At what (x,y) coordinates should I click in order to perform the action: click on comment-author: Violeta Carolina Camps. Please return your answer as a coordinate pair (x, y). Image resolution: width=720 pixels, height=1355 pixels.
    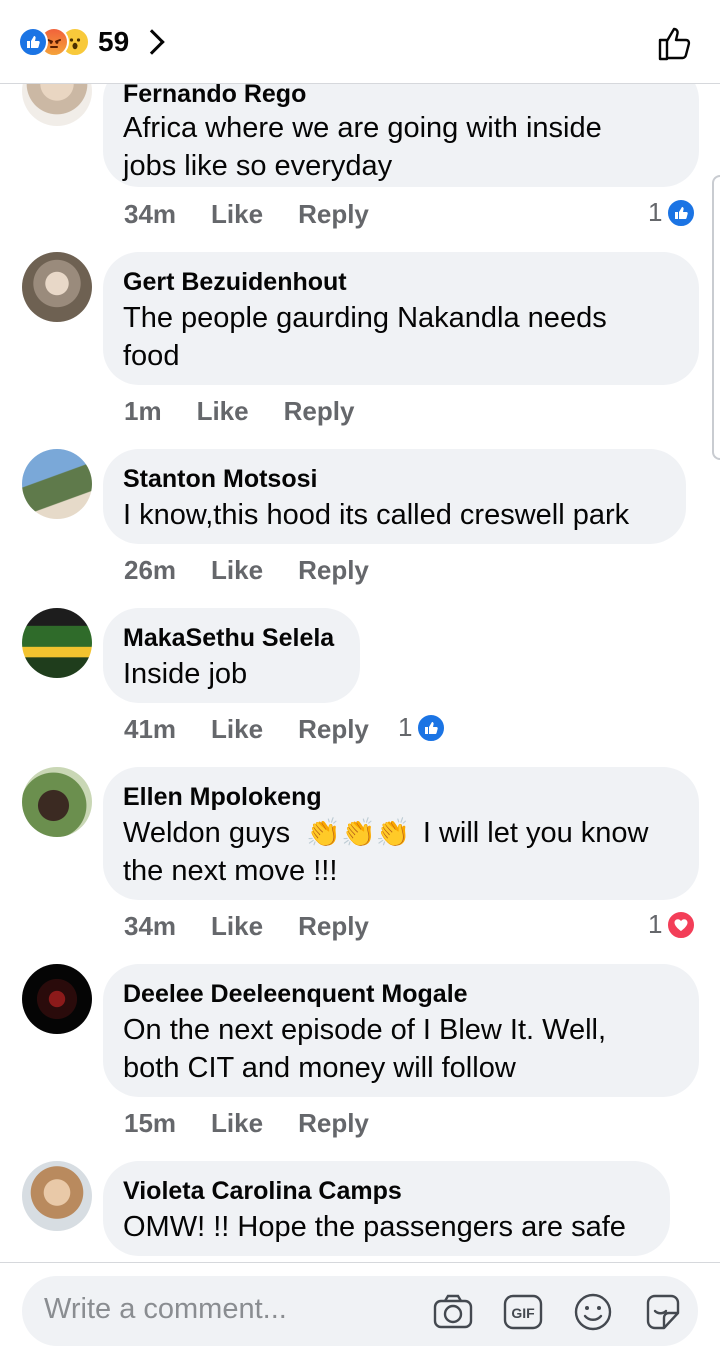
    Looking at the image, I should click on (386, 1191).